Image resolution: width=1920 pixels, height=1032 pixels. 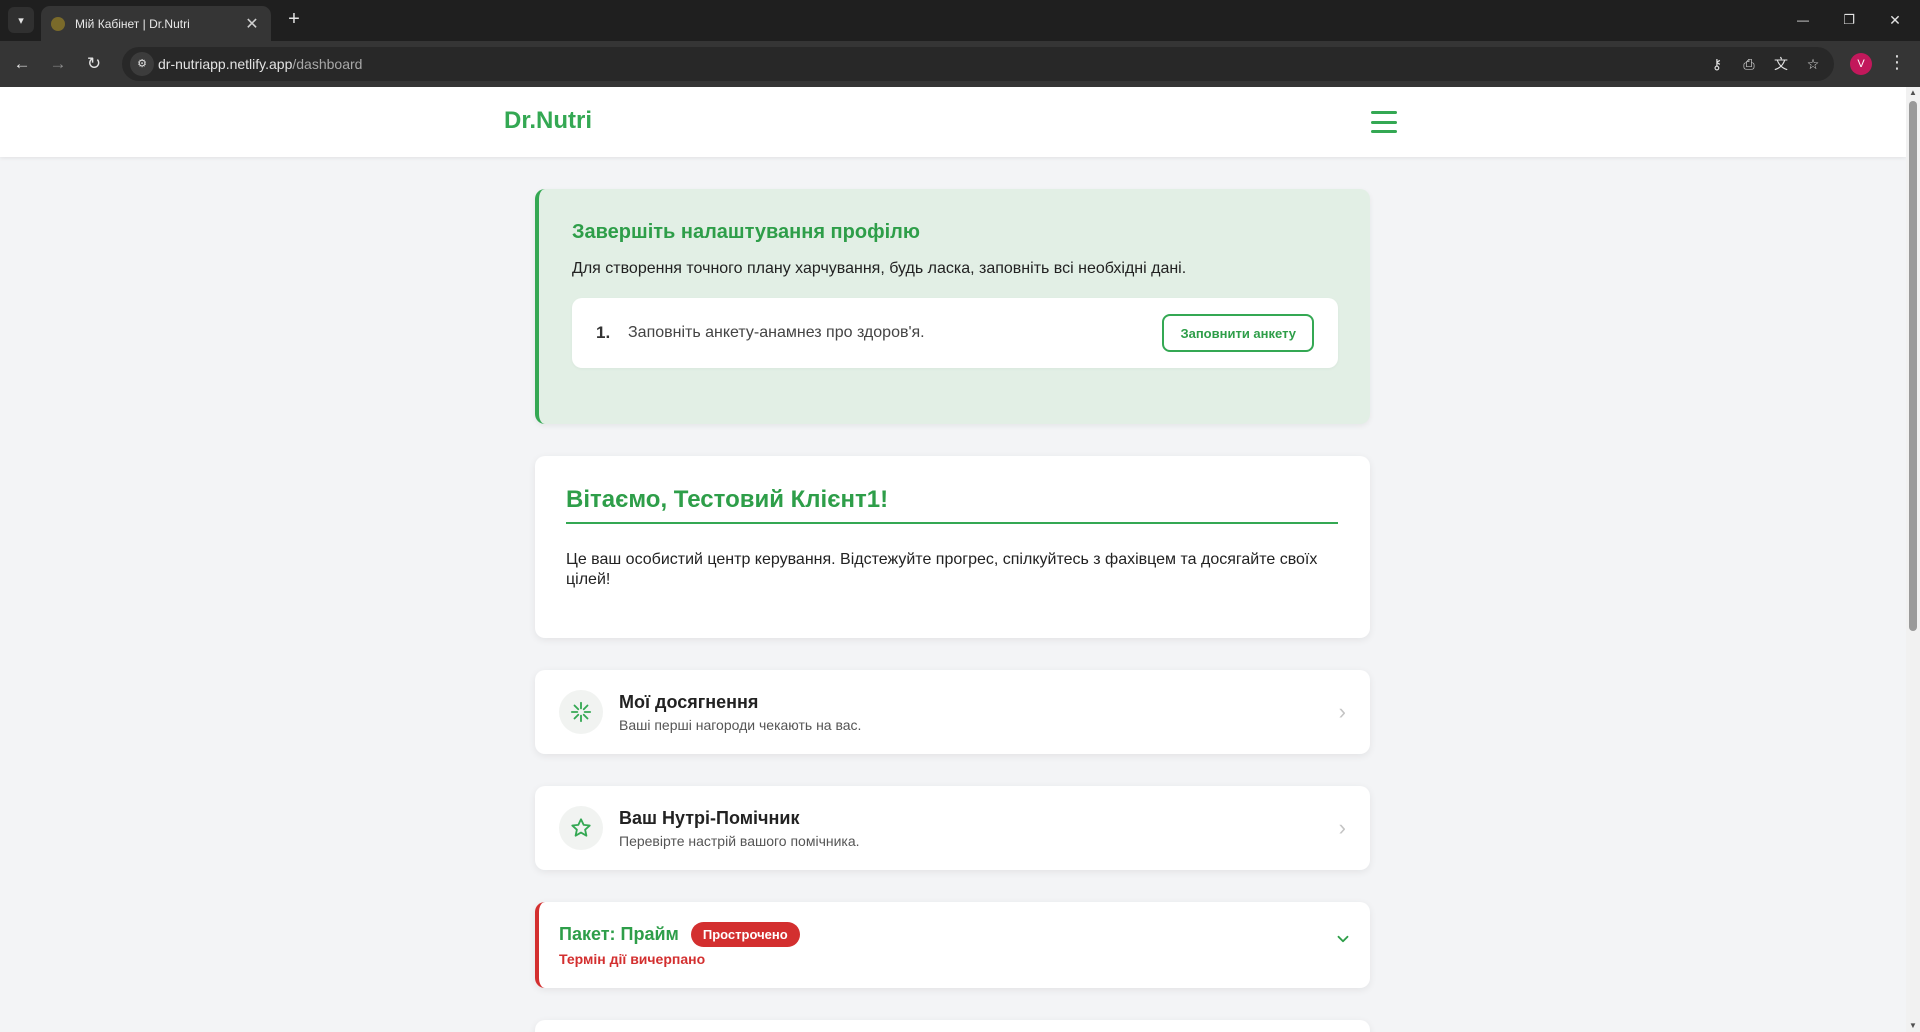 What do you see at coordinates (142, 64) in the screenshot?
I see `site-info-icon: ⚙` at bounding box center [142, 64].